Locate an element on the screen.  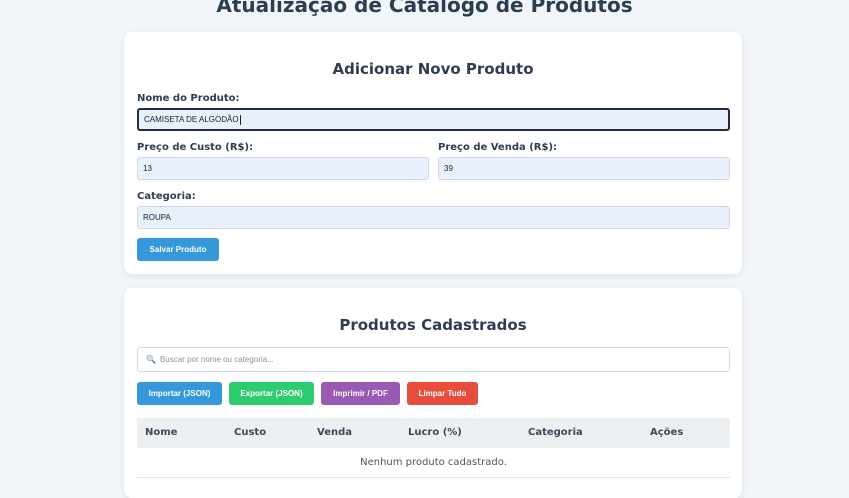
product-name-input: CAMISETA DE ALGODÃO is located at coordinates (433, 119).